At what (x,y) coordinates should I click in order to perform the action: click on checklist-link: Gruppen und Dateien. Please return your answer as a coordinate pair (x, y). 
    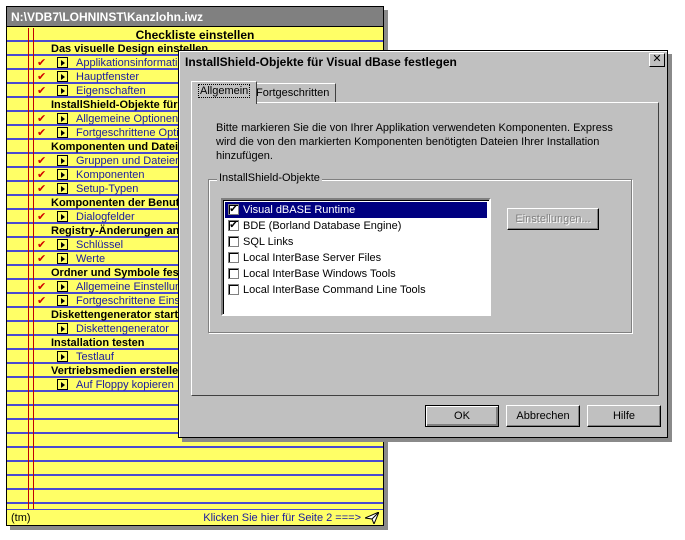
    Looking at the image, I should click on (128, 161).